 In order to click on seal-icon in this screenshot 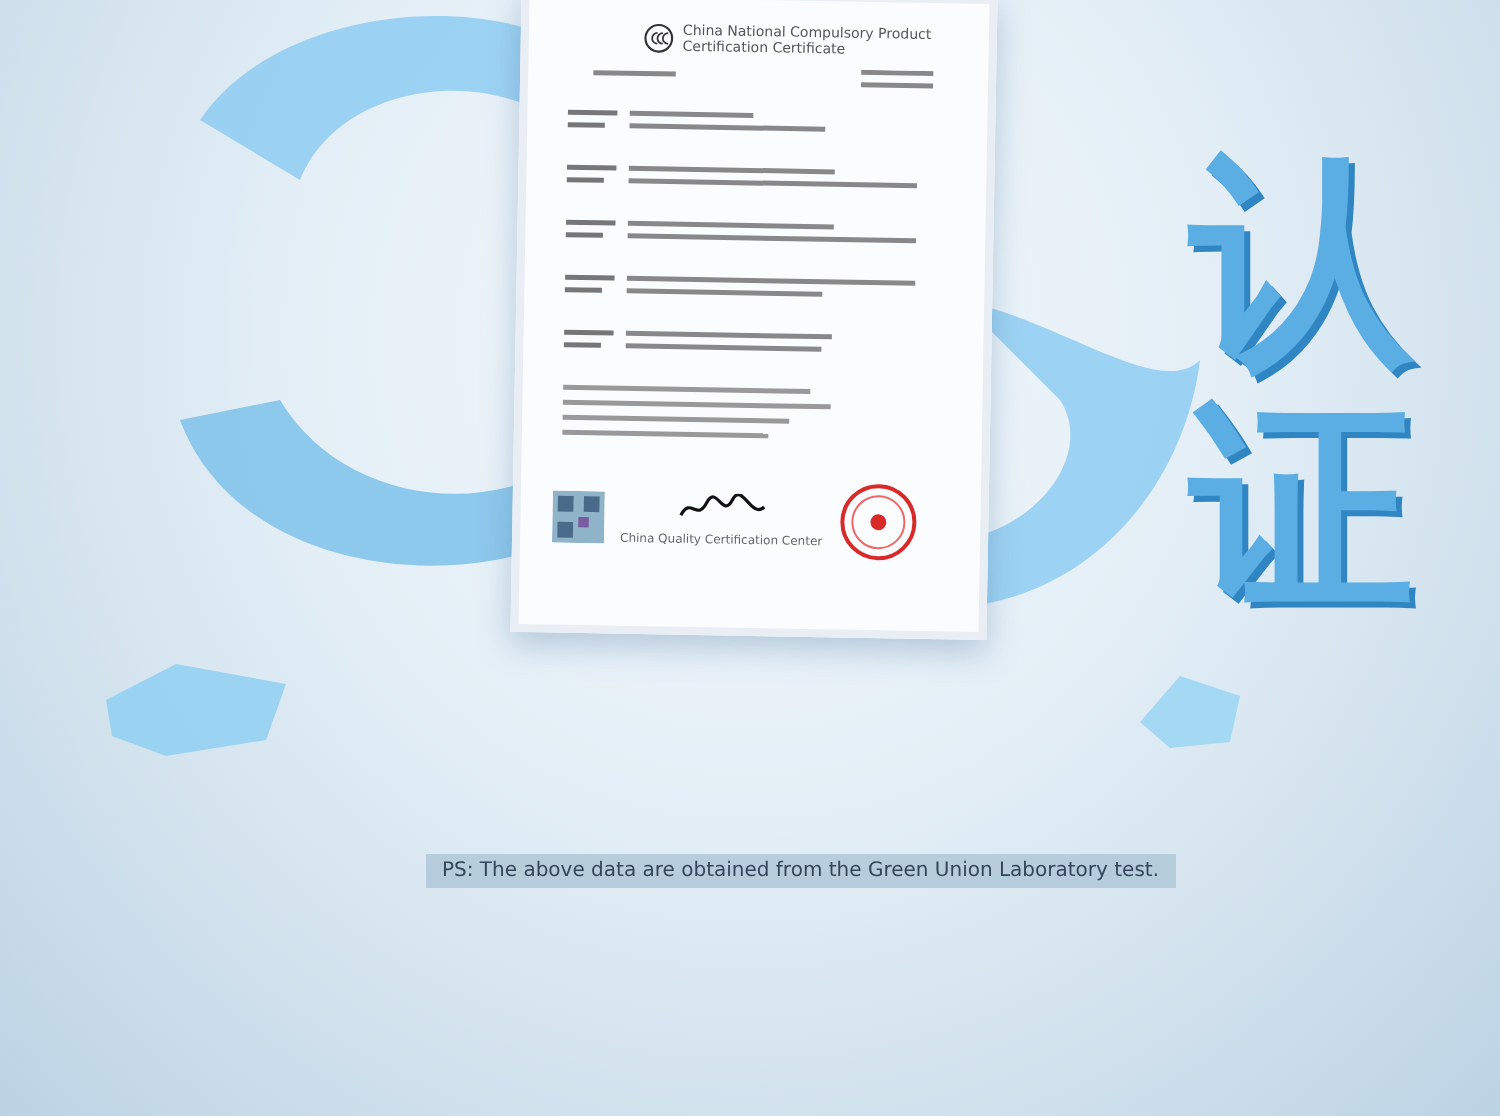, I will do `click(878, 522)`.